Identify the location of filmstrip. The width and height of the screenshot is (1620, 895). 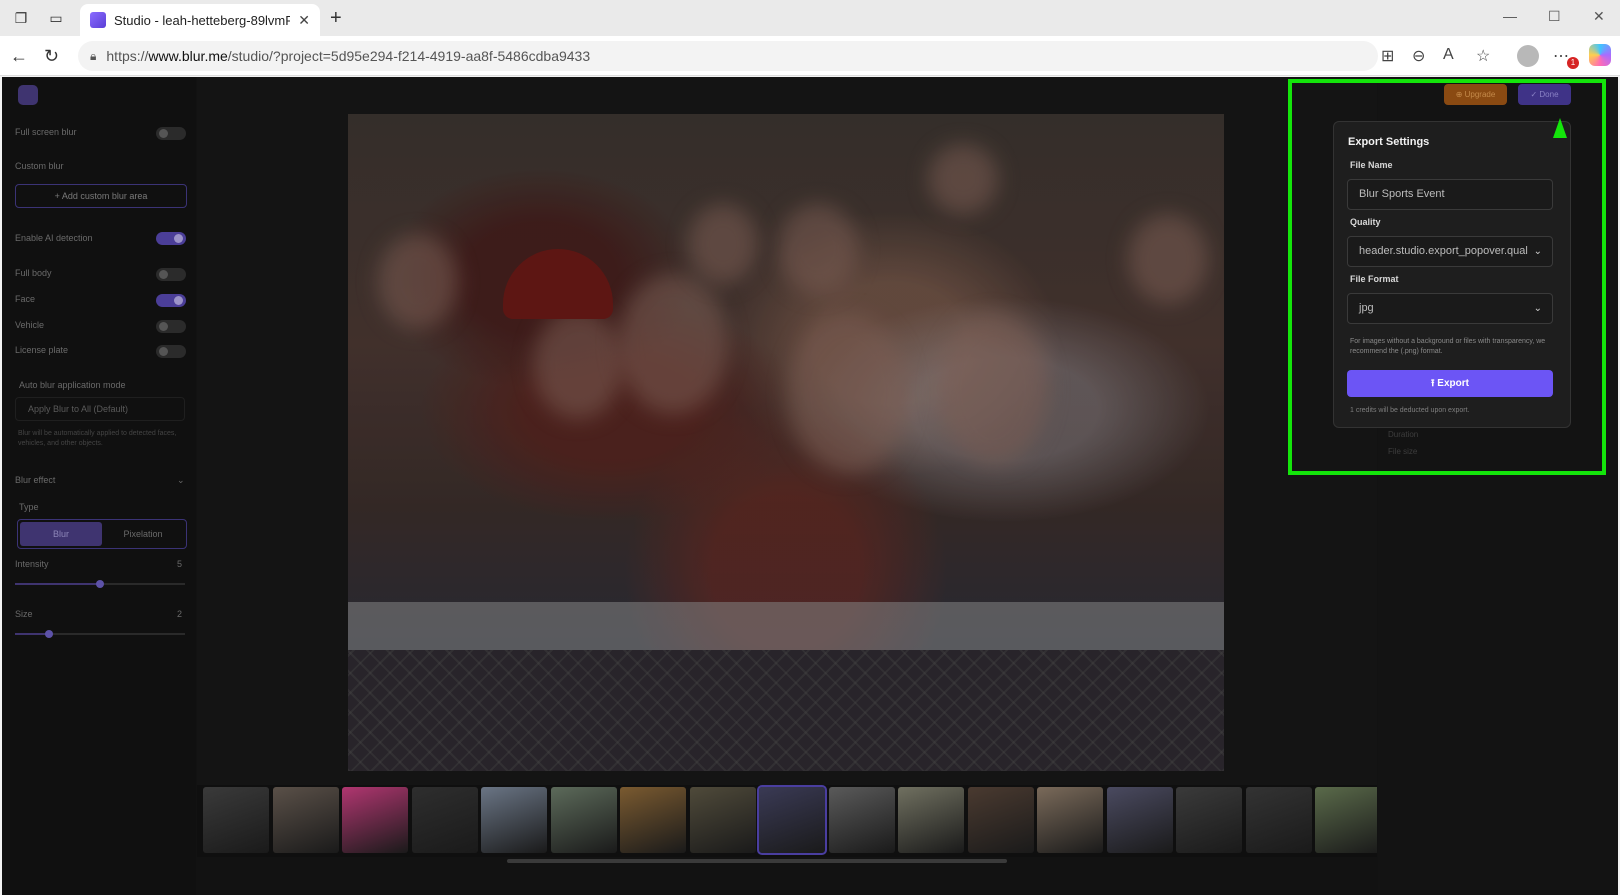
(787, 825).